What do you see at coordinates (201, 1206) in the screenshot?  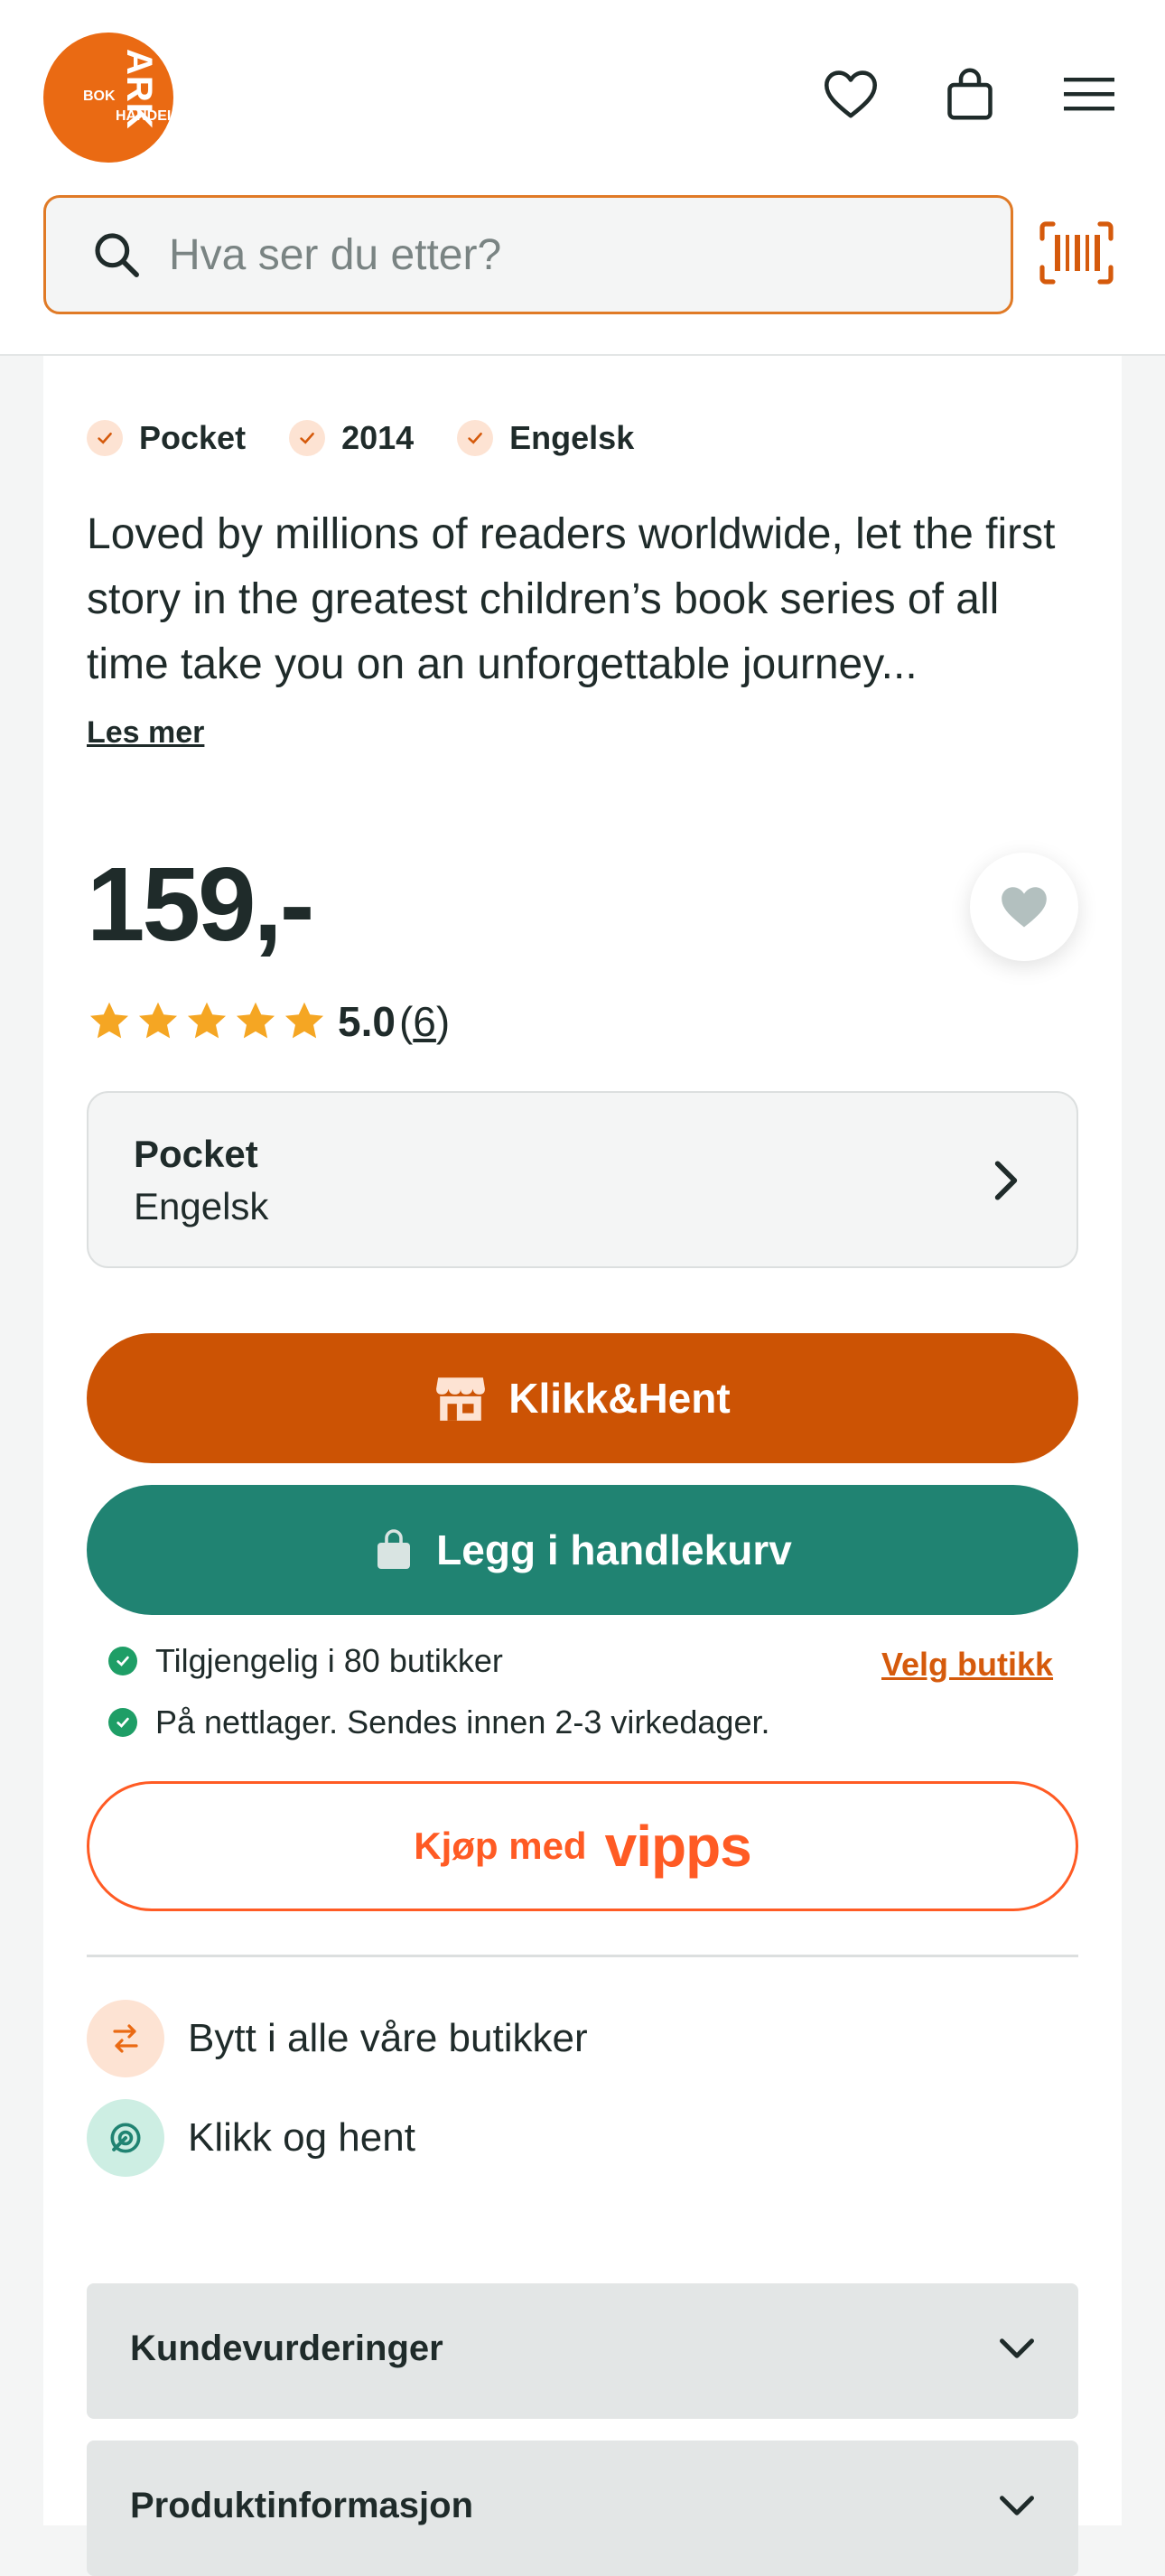 I see `variant-language: Engelsk` at bounding box center [201, 1206].